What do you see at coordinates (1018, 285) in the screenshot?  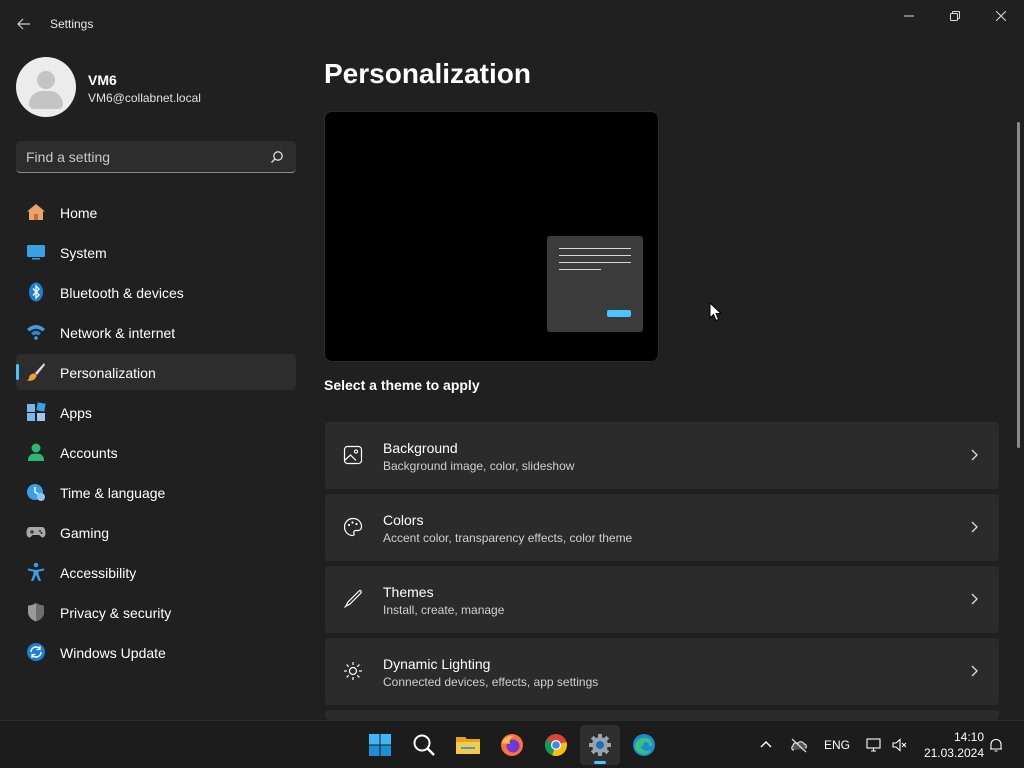 I see `scrollbar` at bounding box center [1018, 285].